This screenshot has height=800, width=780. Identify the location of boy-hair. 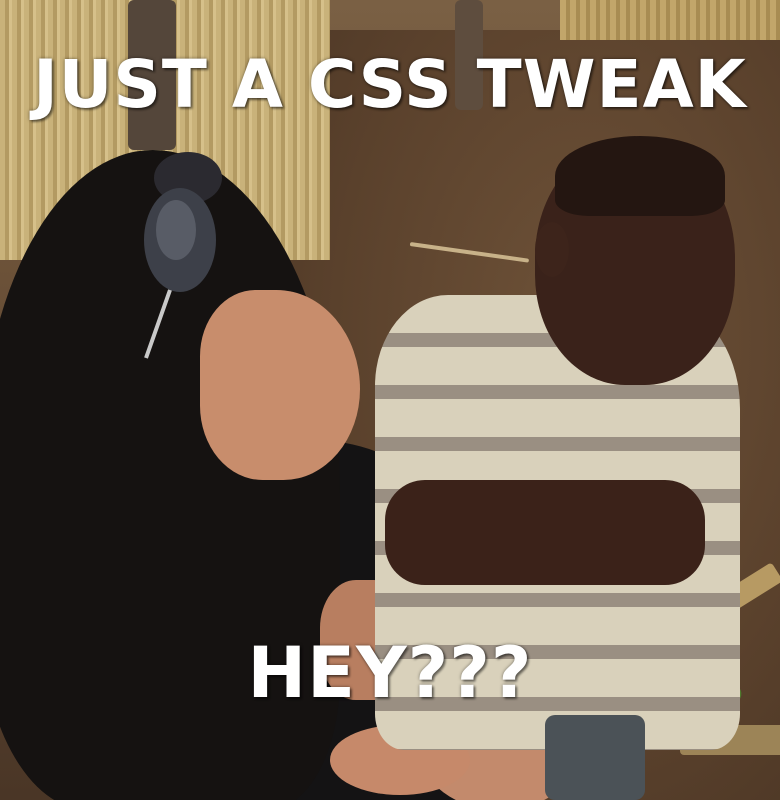
(640, 176).